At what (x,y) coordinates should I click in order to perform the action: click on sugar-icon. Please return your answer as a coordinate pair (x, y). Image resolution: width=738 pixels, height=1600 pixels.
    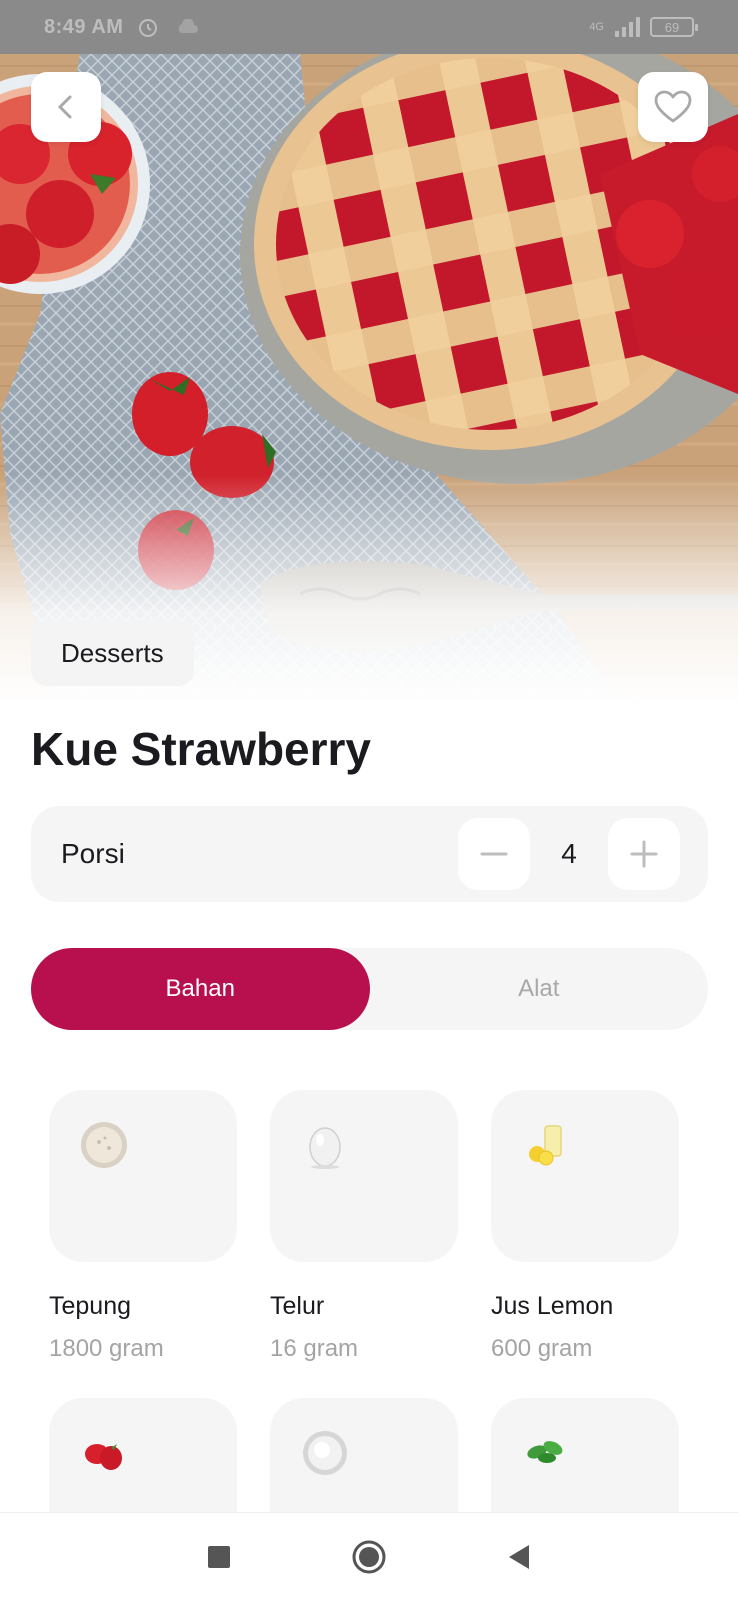
    Looking at the image, I should click on (325, 1453).